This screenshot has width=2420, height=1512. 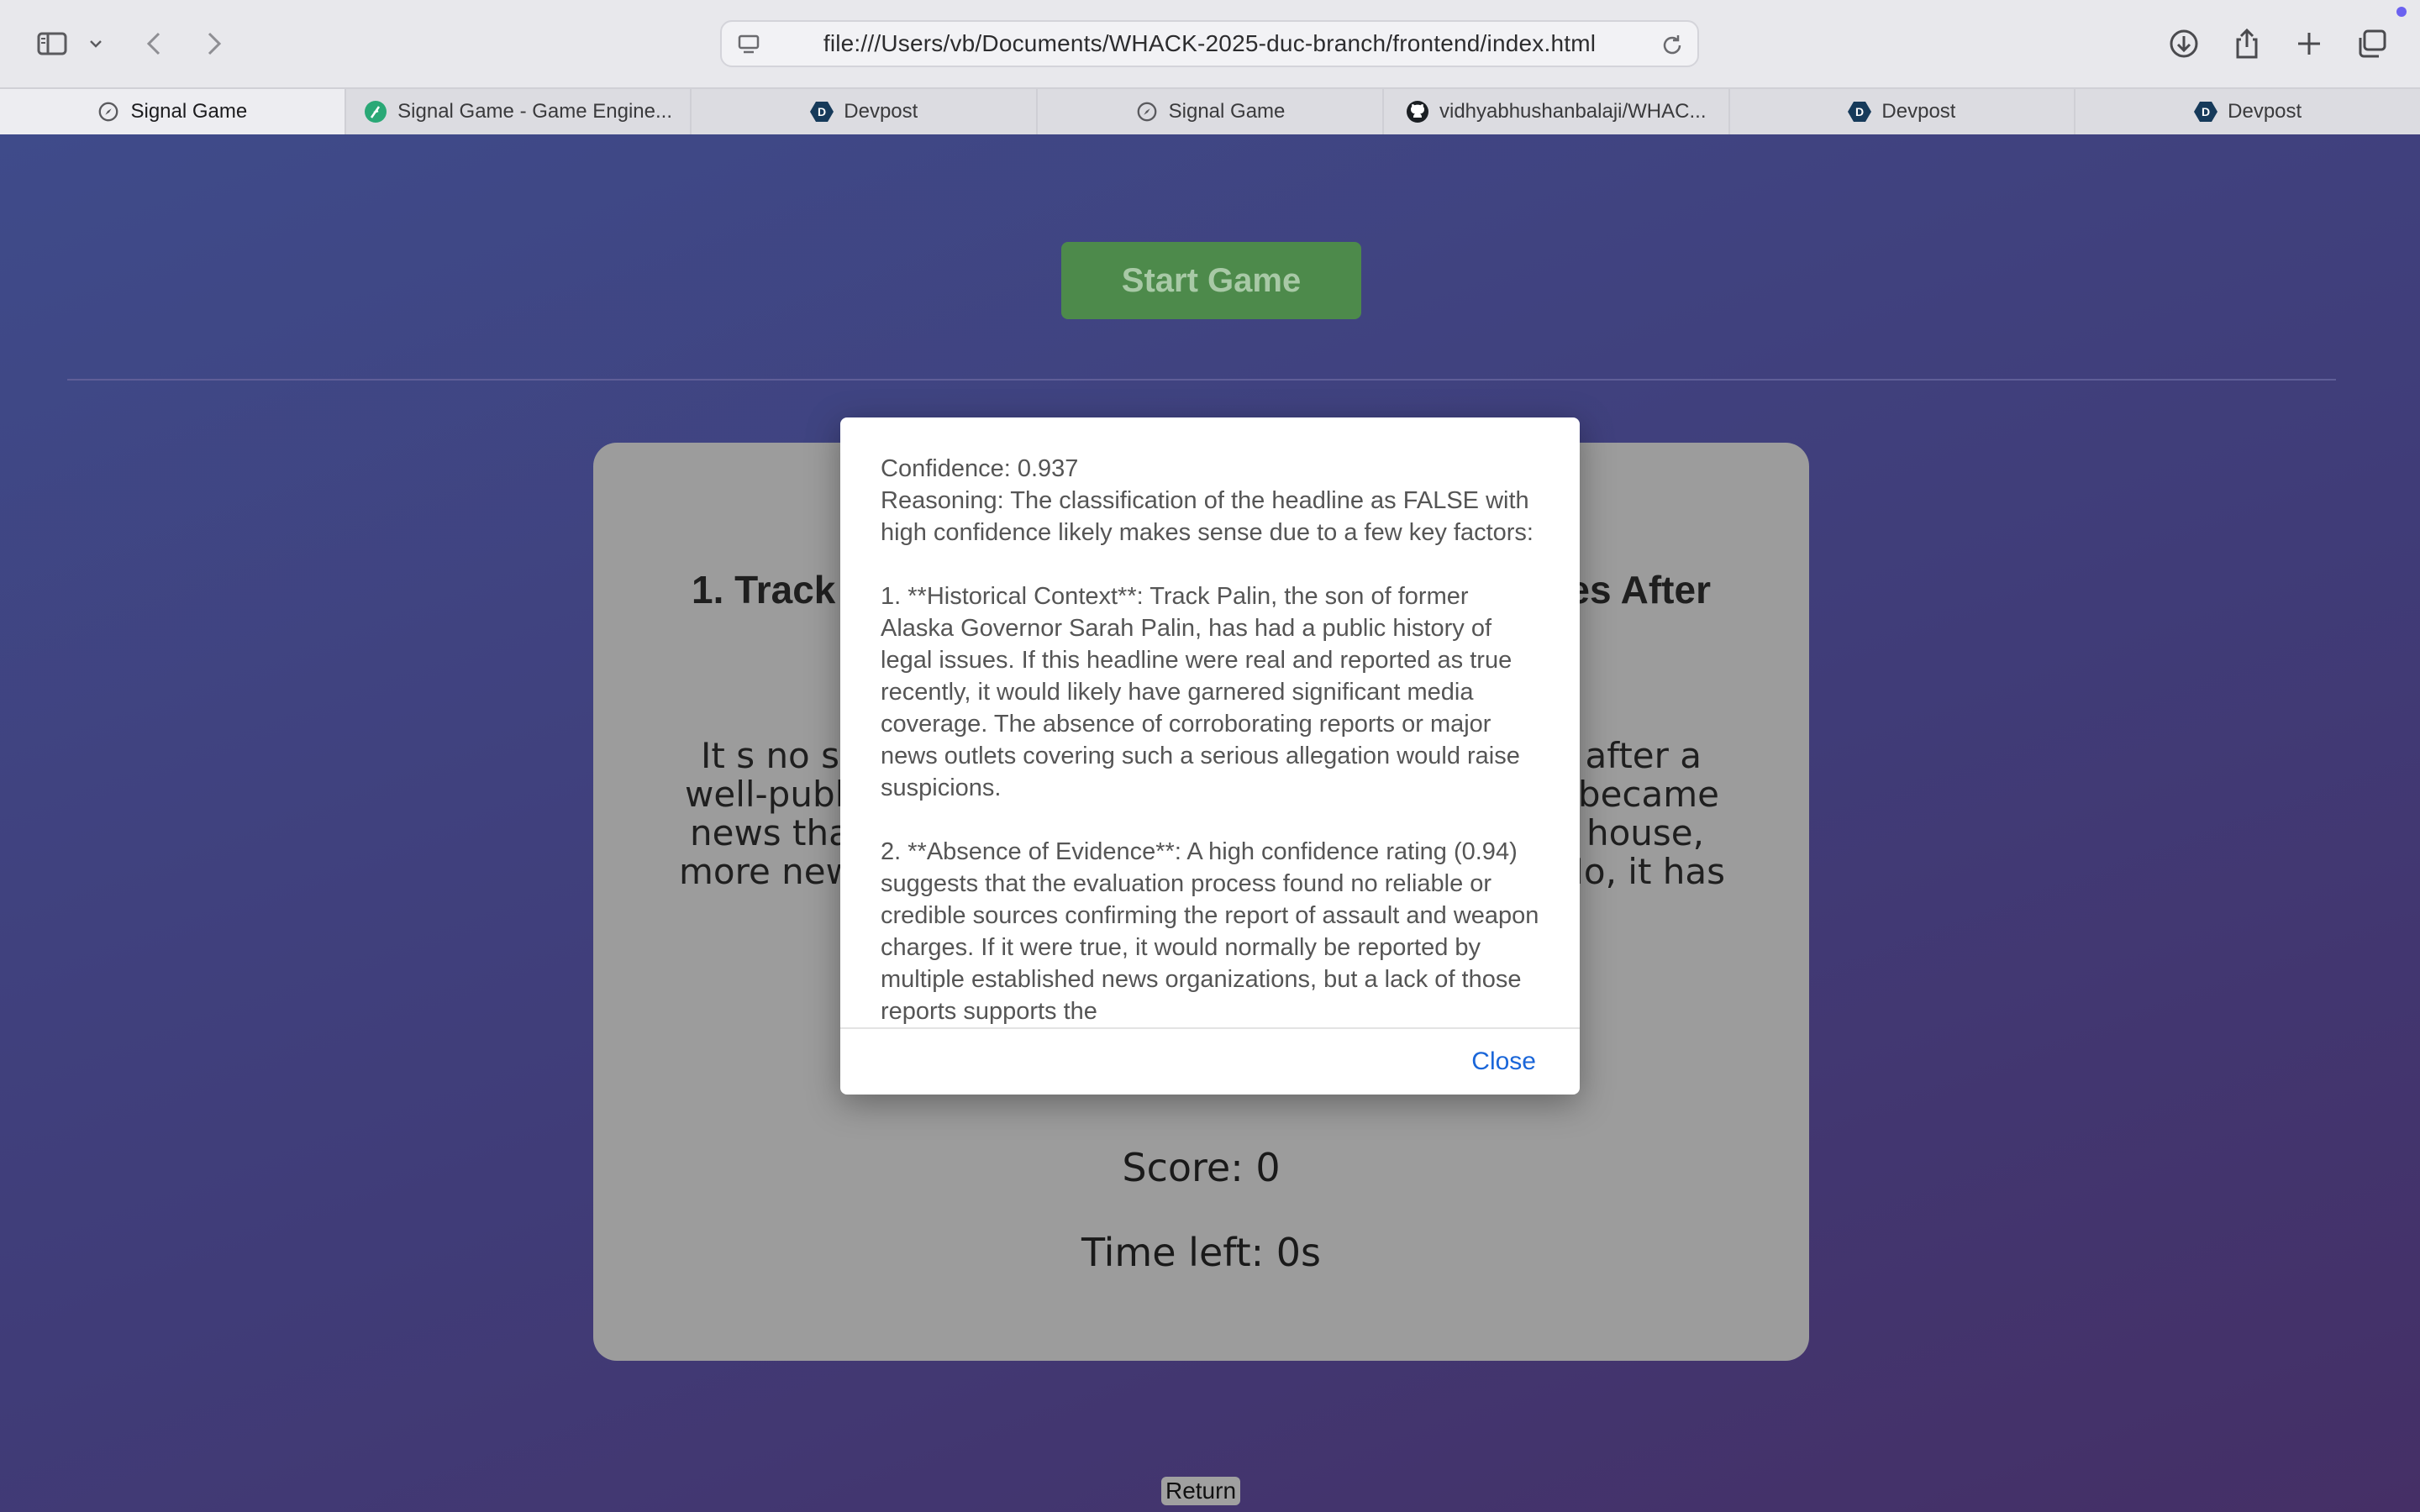 What do you see at coordinates (781, 755) in the screenshot?
I see `article-line-left: It s no se` at bounding box center [781, 755].